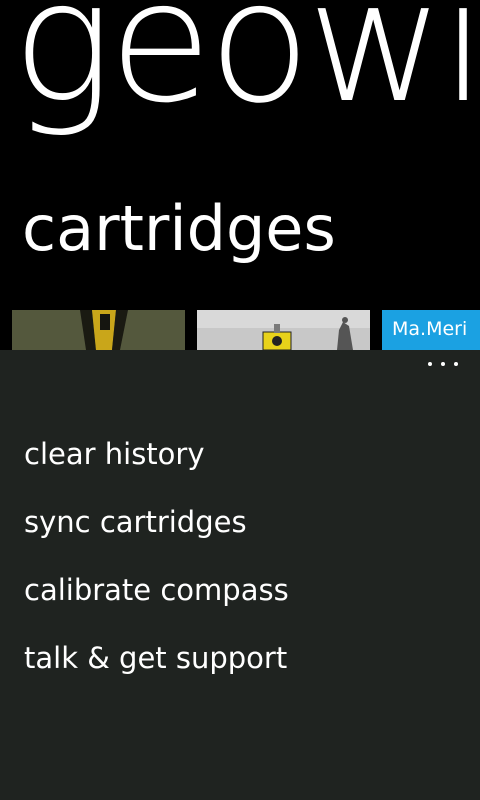  I want to click on menu-item-sync-cartridges: sync cartridges, so click(156, 536).